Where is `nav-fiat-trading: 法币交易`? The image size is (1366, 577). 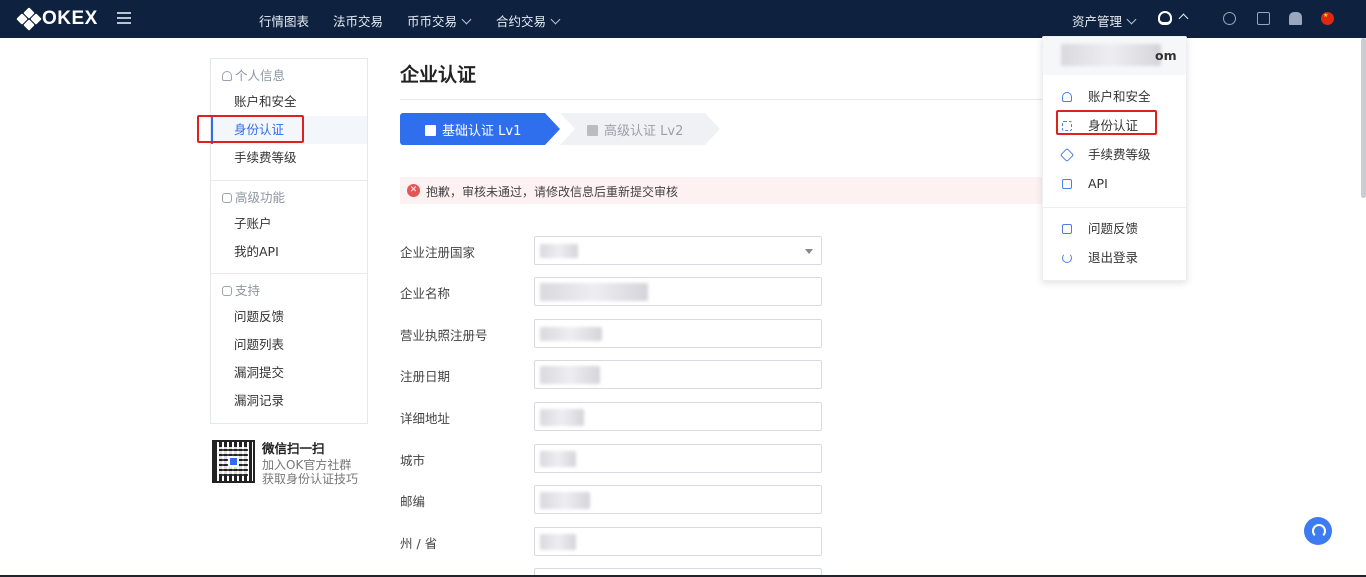 nav-fiat-trading: 法币交易 is located at coordinates (358, 20).